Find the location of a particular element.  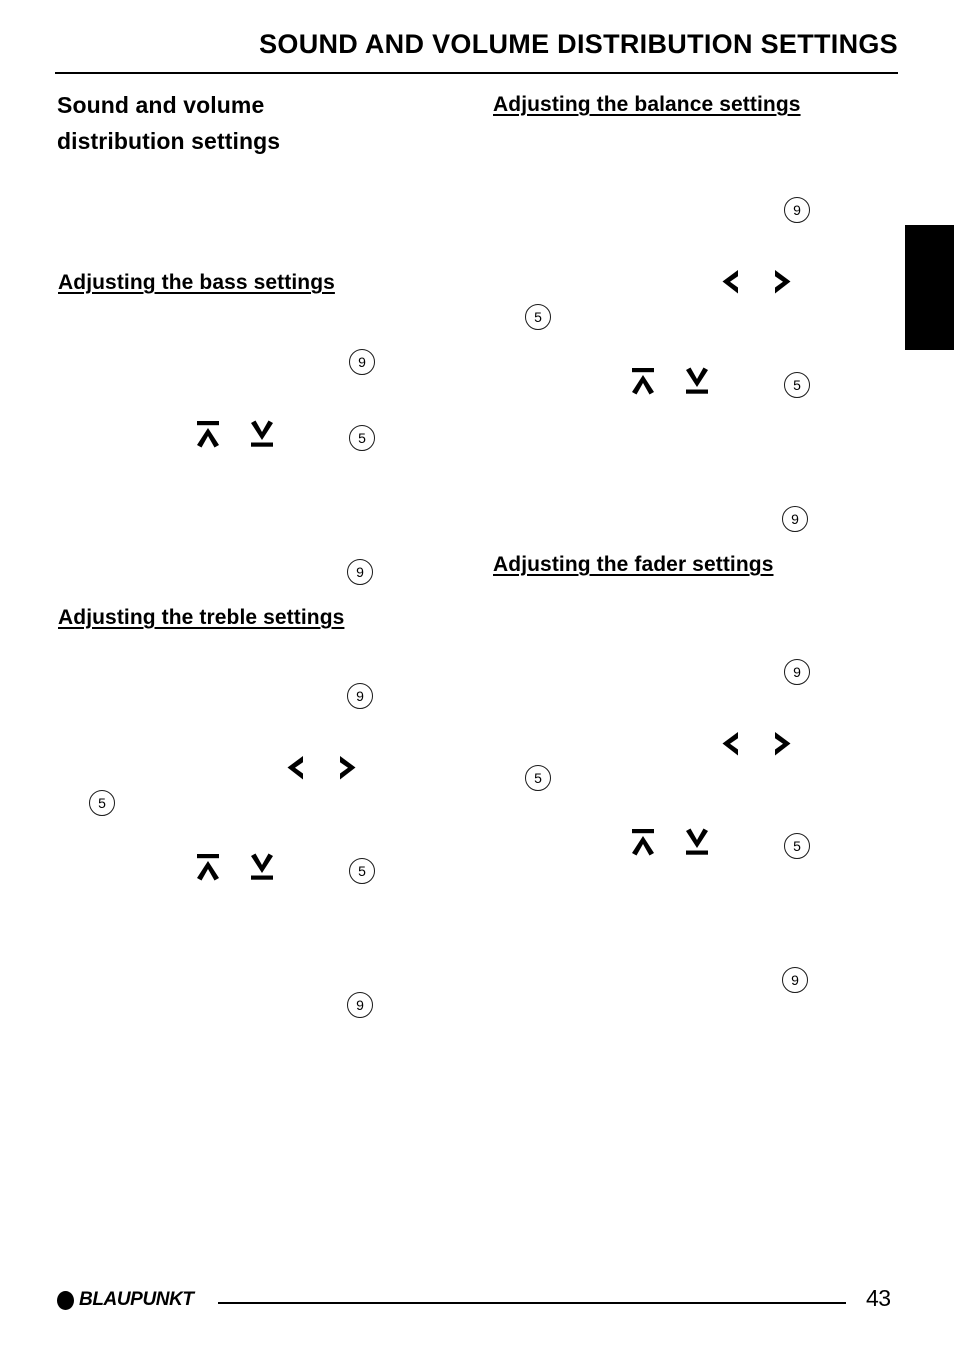

footer-divider is located at coordinates (532, 1303).